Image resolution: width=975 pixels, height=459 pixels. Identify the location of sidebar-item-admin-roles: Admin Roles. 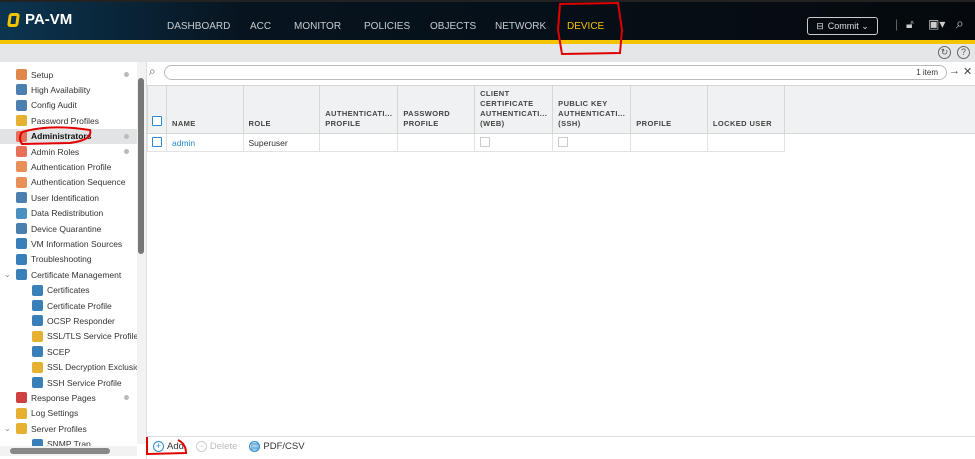
(68, 151).